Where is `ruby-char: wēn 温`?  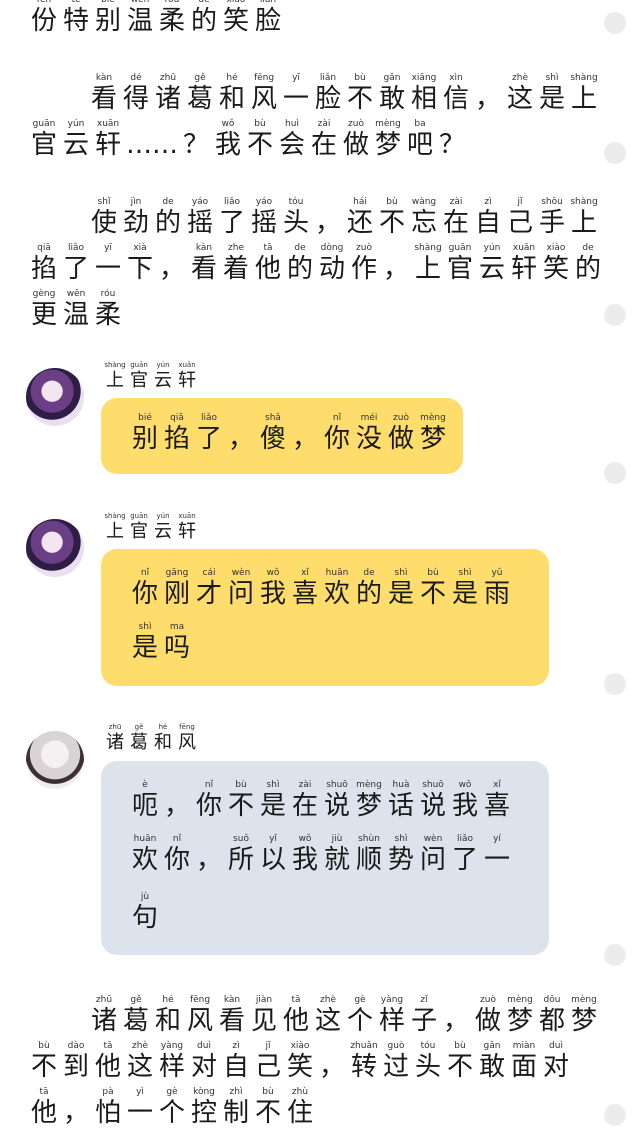 ruby-char: wēn 温 is located at coordinates (76, 309).